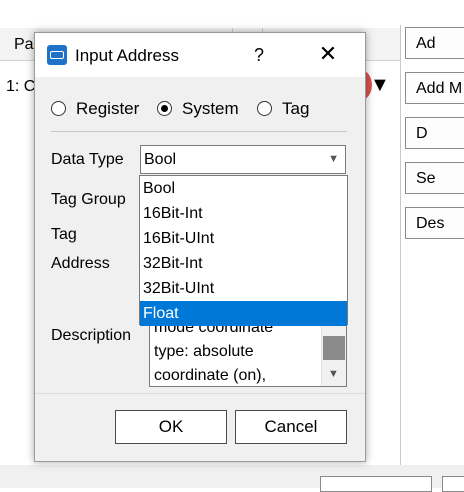 This screenshot has height=492, width=464. I want to click on side-button-delete: D, so click(434, 133).